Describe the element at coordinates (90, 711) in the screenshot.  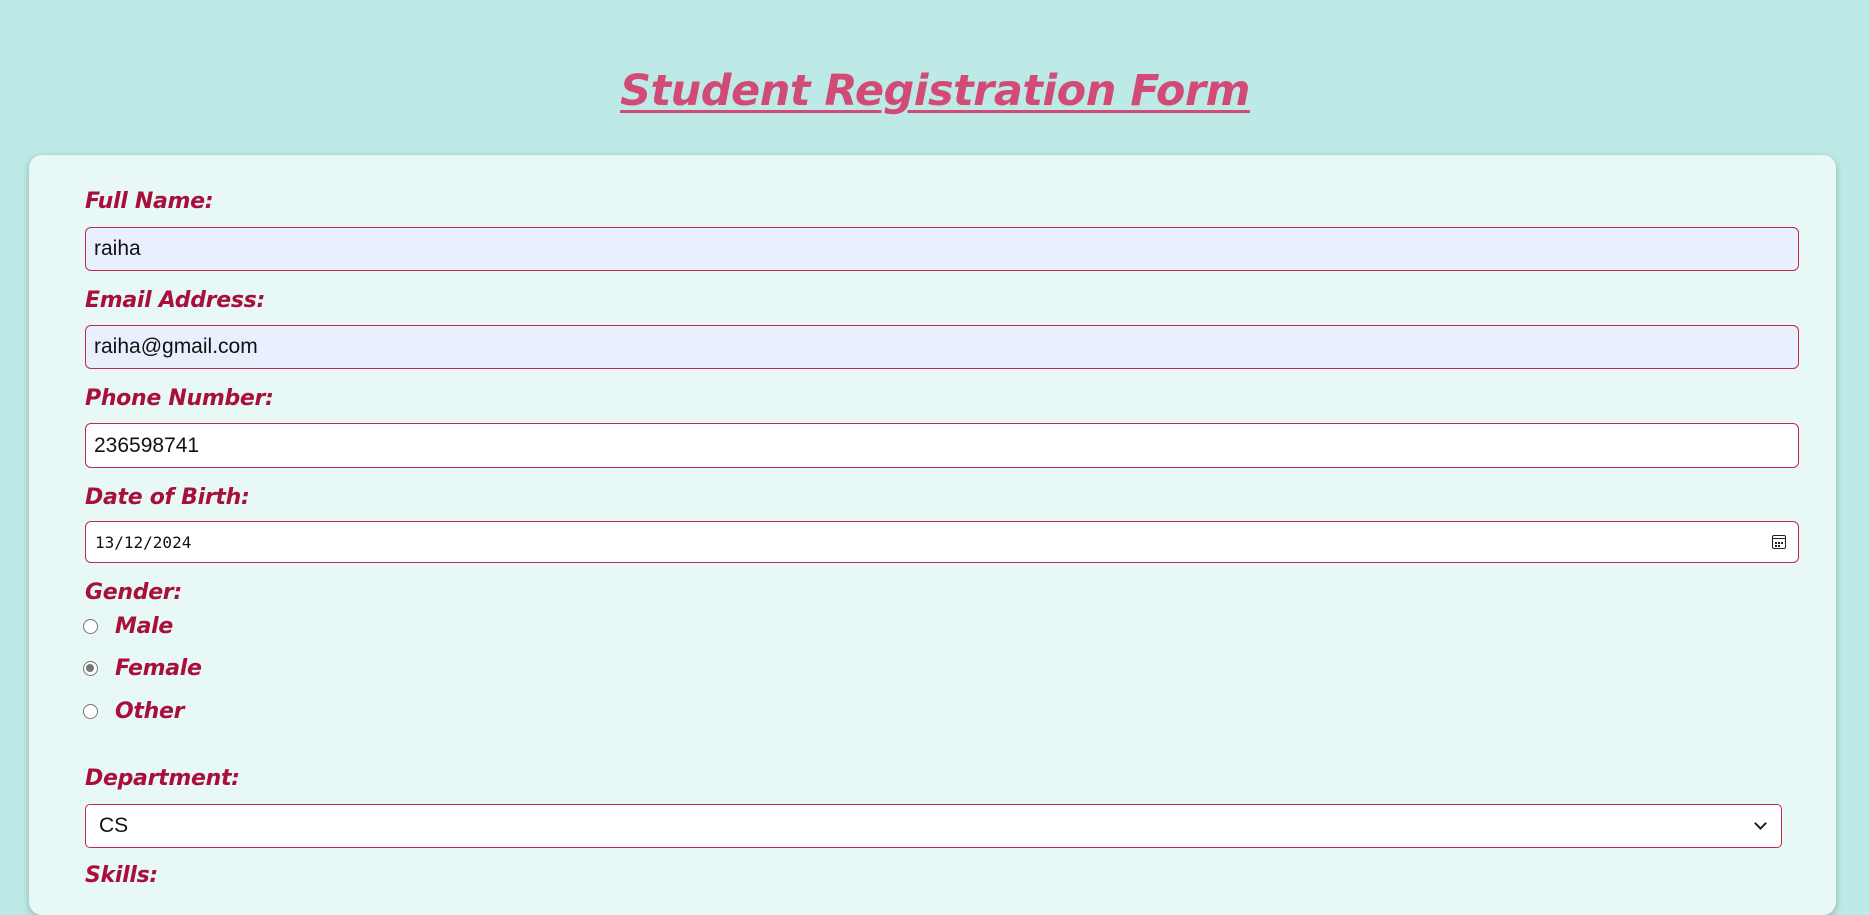
I see `radio-other` at that location.